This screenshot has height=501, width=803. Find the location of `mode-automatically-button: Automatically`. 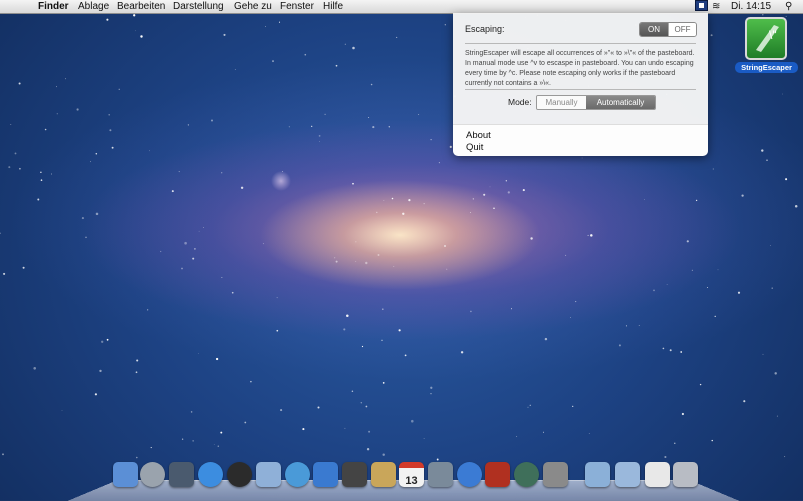

mode-automatically-button: Automatically is located at coordinates (620, 102).